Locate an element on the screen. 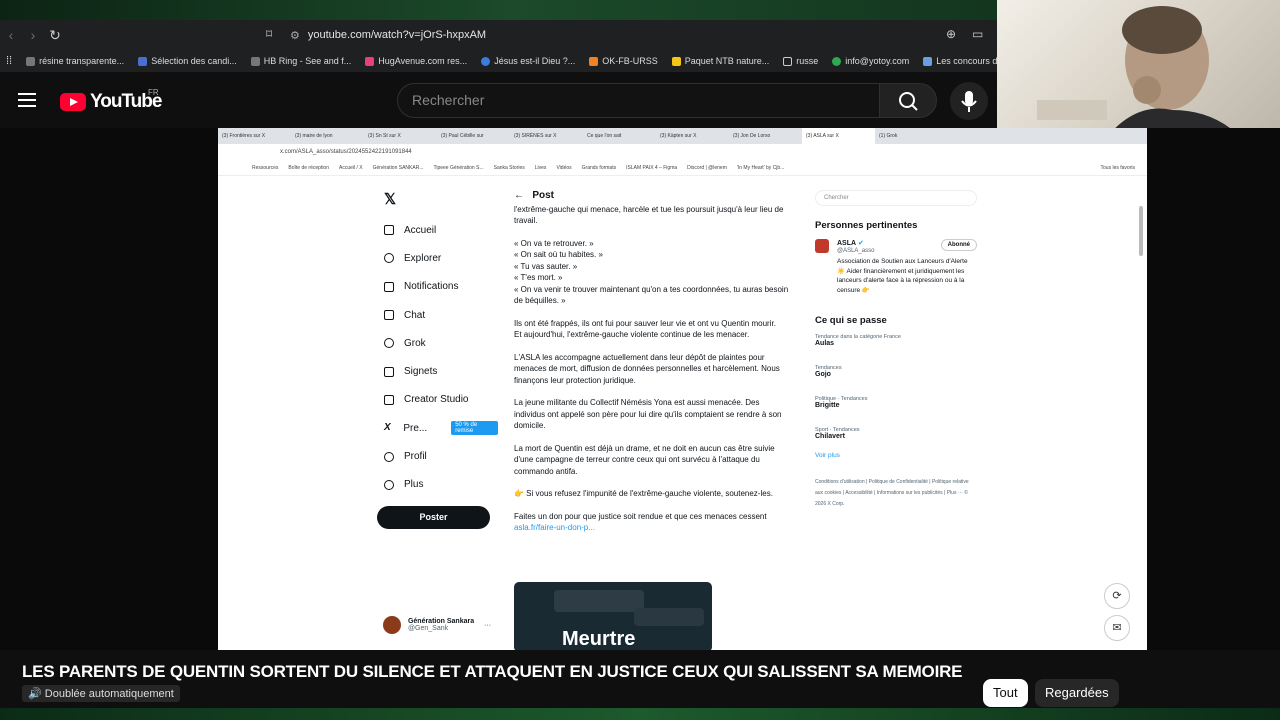 This screenshot has width=1280, height=720. nav-creator-studio: Creator Studio is located at coordinates (438, 400).